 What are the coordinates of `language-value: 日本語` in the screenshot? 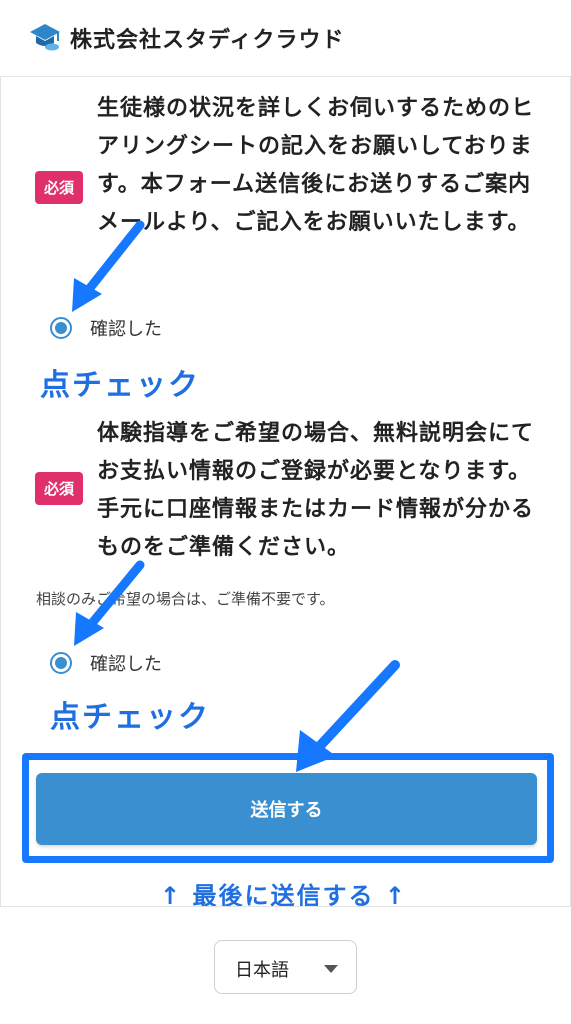 It's located at (262, 970).